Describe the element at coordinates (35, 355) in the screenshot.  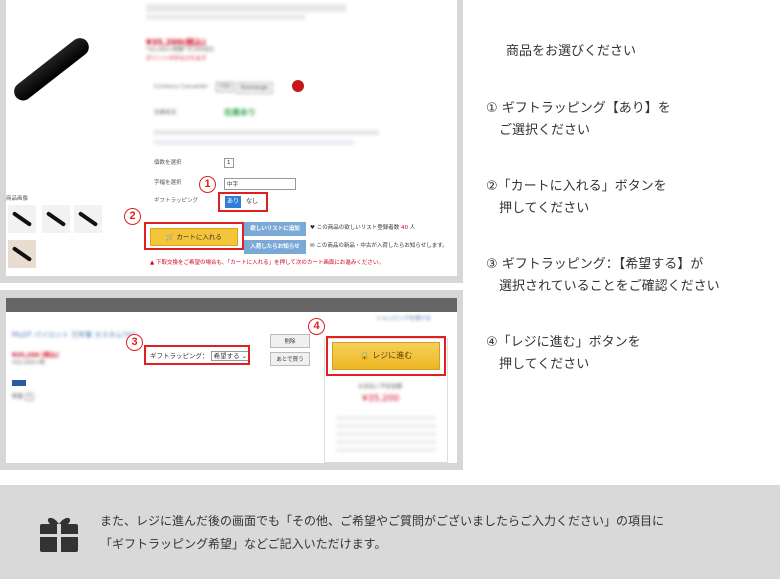
I see `item-price: ¥35,200 (税込)` at that location.